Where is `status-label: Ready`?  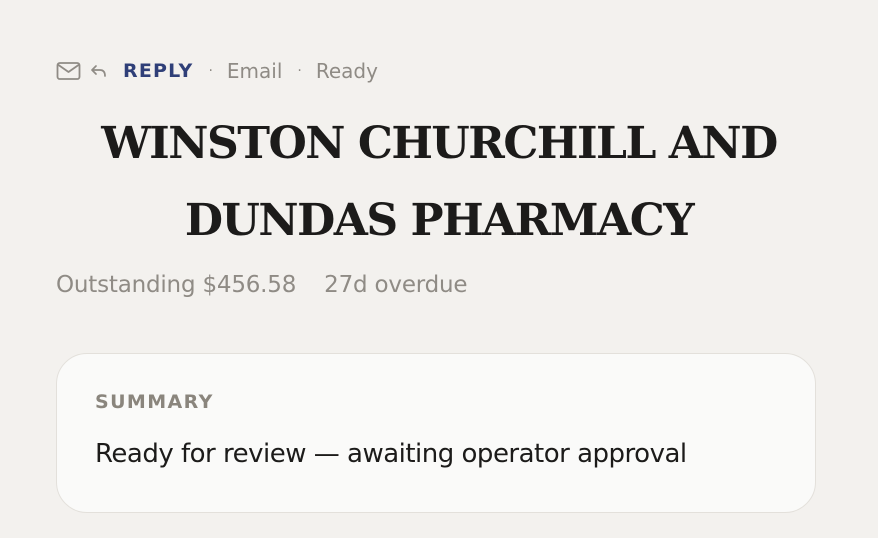 status-label: Ready is located at coordinates (346, 71).